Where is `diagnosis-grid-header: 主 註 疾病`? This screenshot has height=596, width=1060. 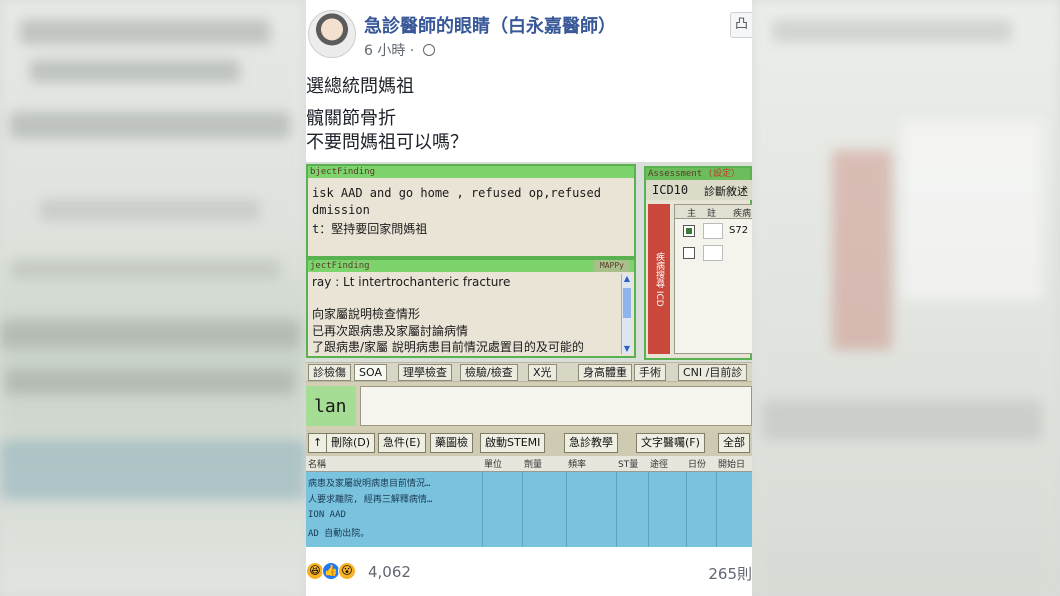 diagnosis-grid-header: 主 註 疾病 is located at coordinates (713, 212).